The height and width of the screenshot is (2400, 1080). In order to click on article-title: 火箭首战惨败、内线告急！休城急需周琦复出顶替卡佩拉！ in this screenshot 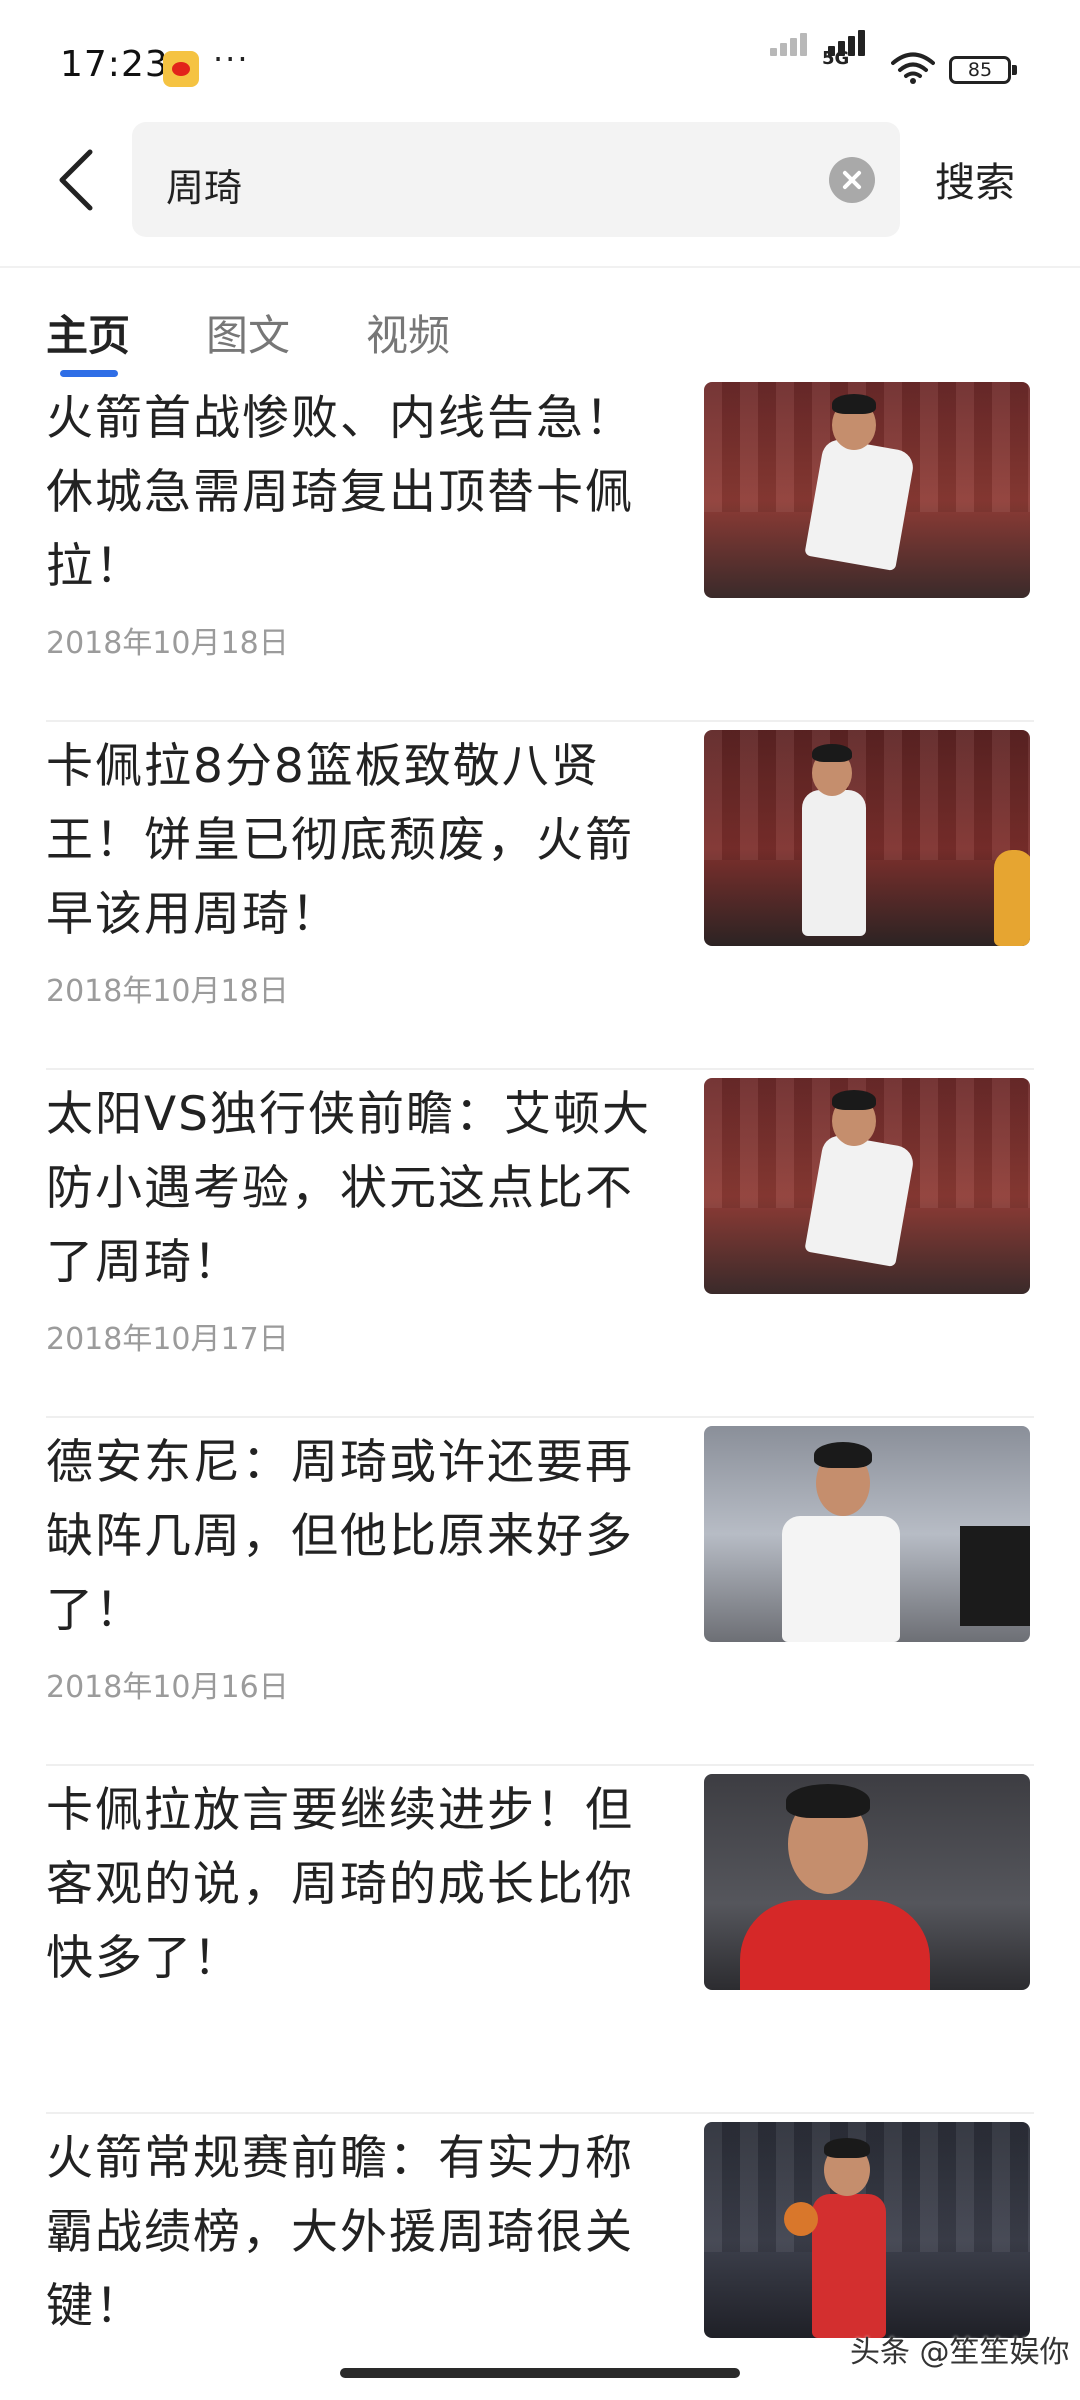, I will do `click(340, 492)`.